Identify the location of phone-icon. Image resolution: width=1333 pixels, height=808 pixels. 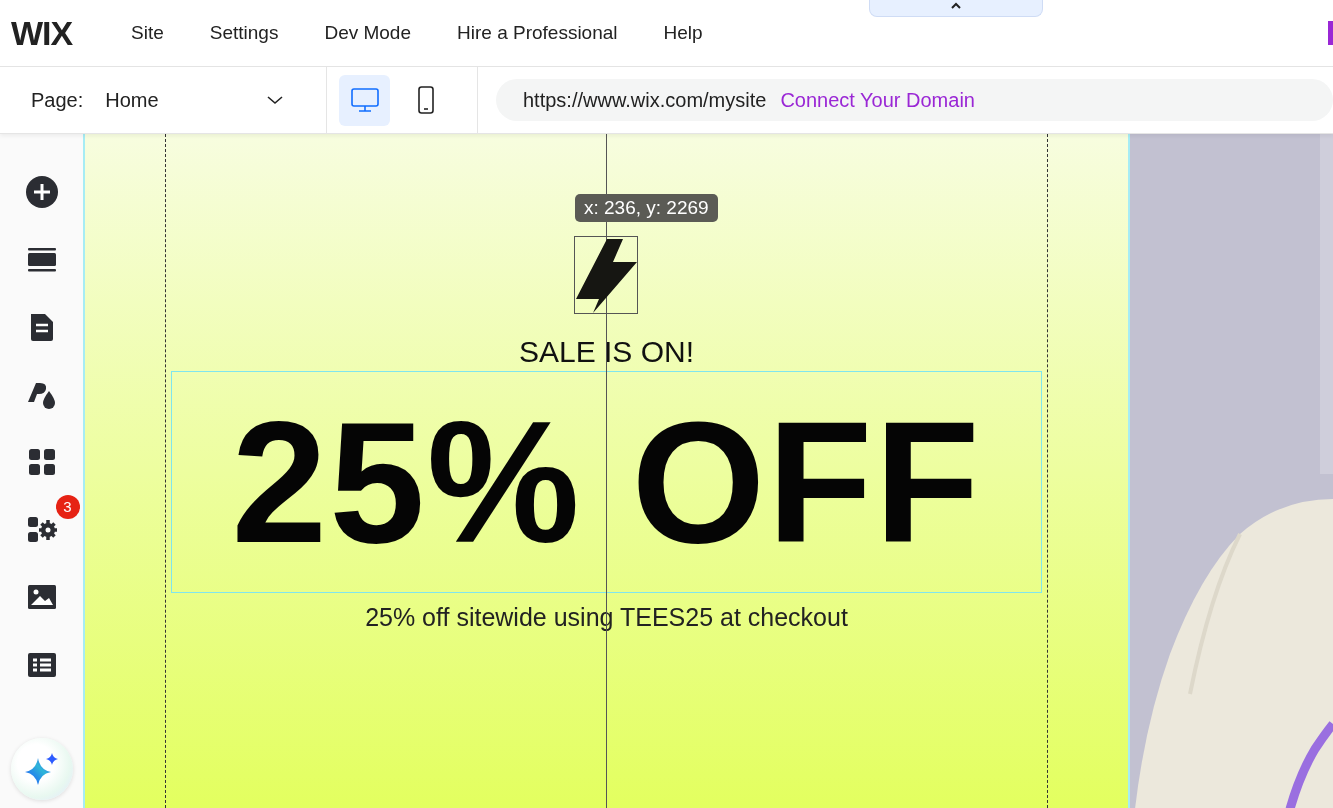
(425, 100).